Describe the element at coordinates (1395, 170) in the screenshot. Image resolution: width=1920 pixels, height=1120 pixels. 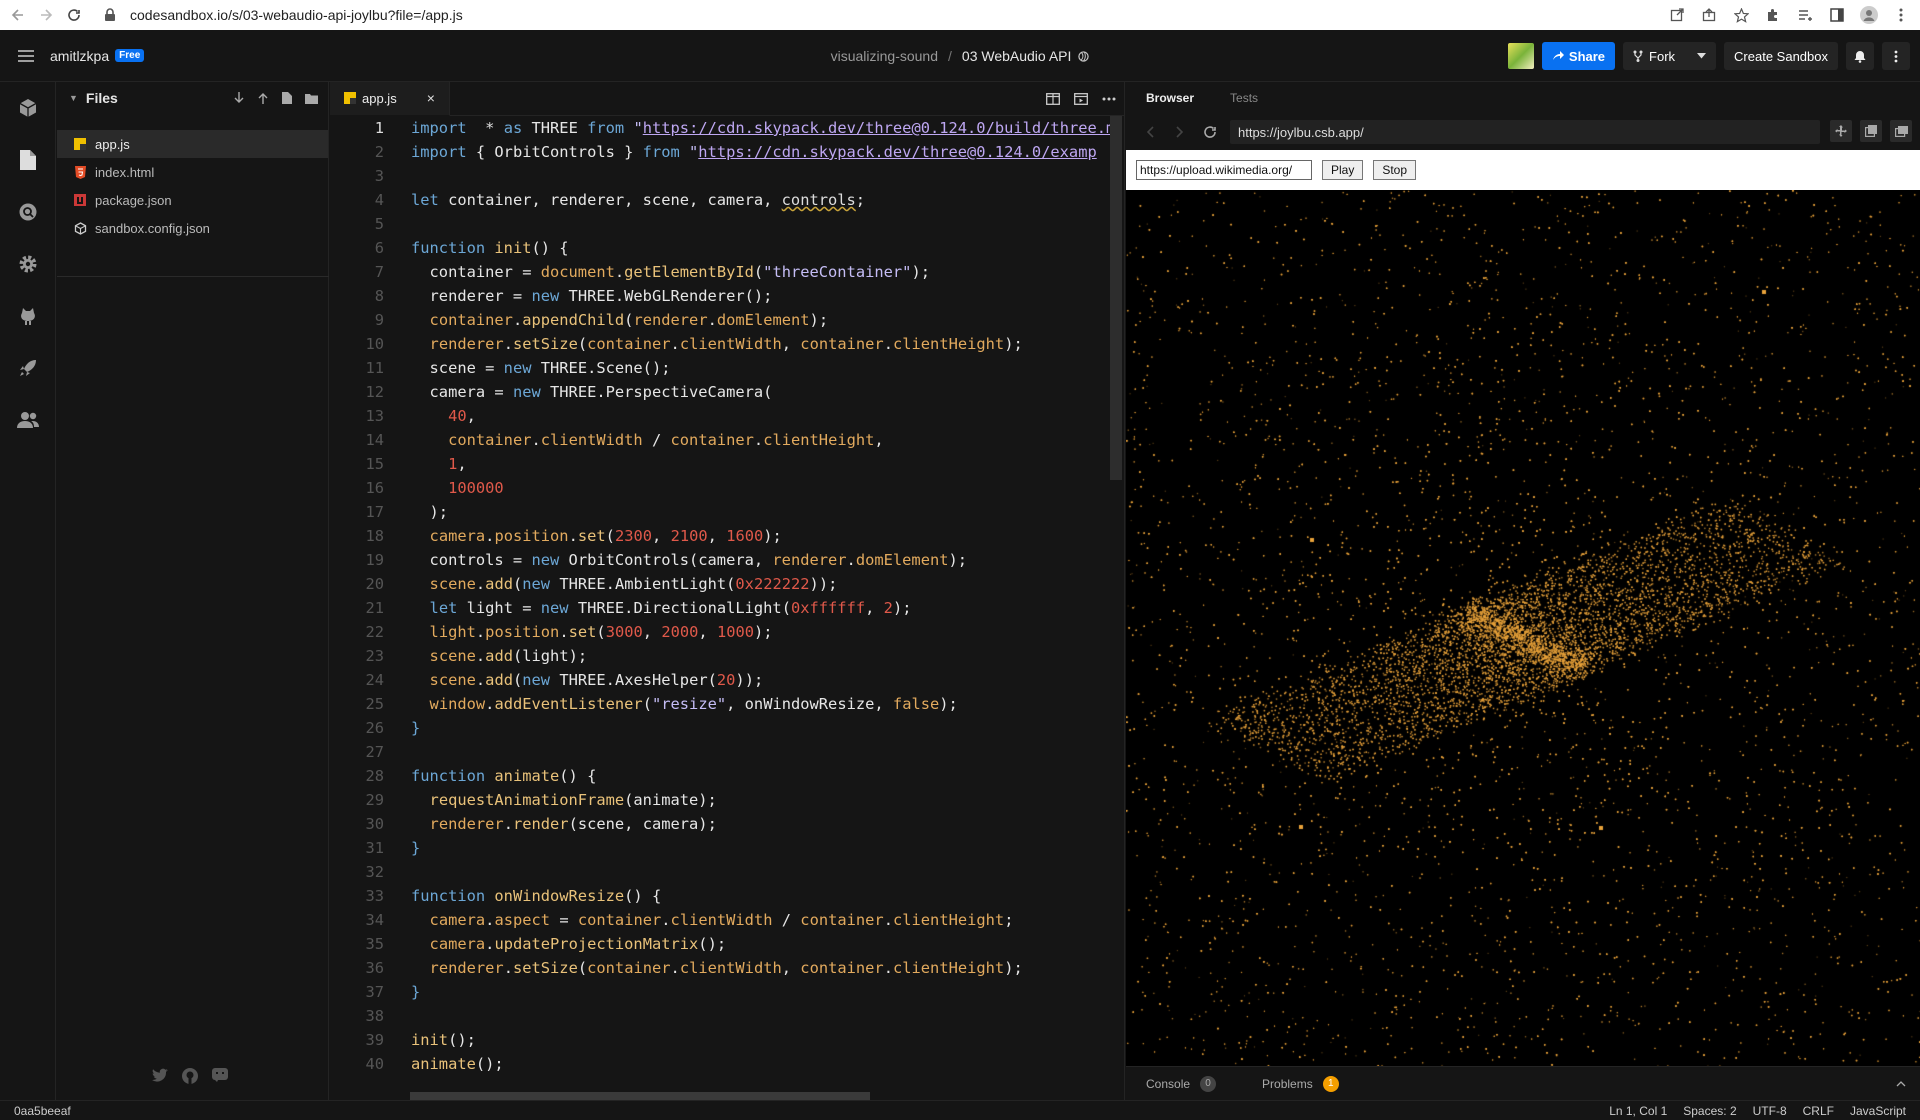
I see `stop-button: Stop` at that location.